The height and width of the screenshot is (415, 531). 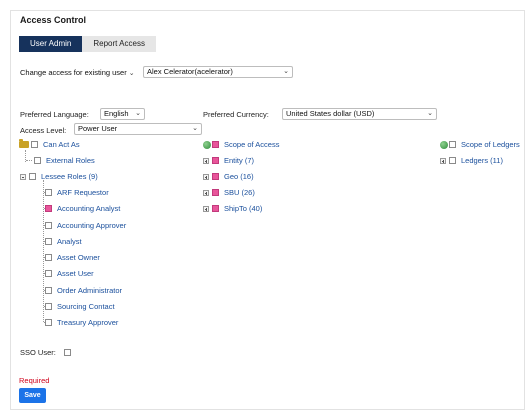 I want to click on page-title: Access Control, so click(x=53, y=20).